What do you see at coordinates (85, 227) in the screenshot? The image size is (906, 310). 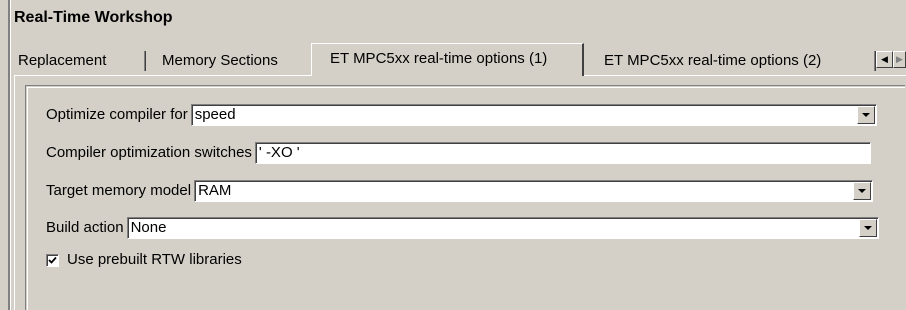 I see `build-action-label: Build action` at bounding box center [85, 227].